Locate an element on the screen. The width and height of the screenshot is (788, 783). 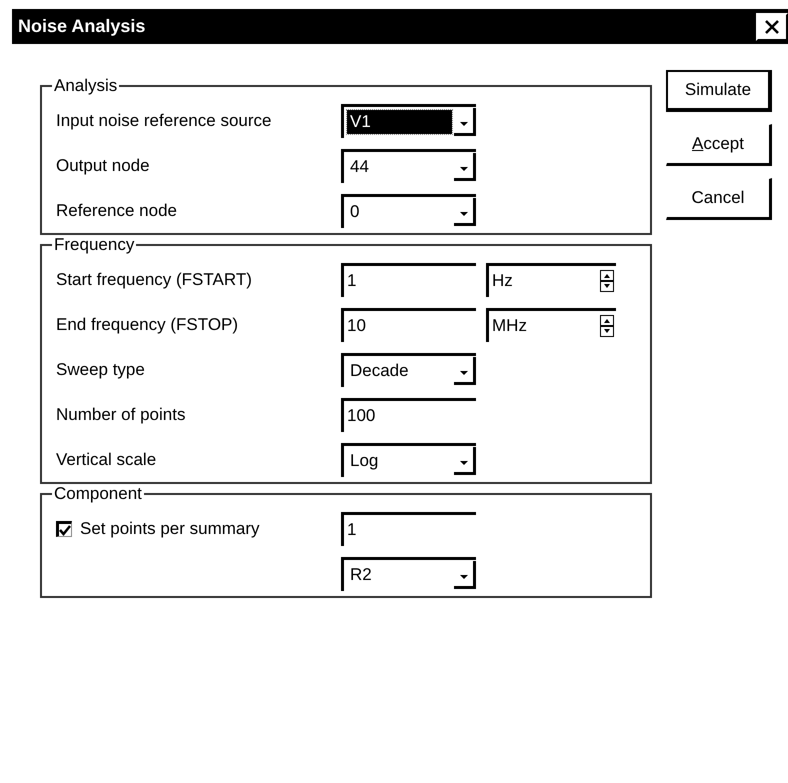
dropdown: Log is located at coordinates (408, 459).